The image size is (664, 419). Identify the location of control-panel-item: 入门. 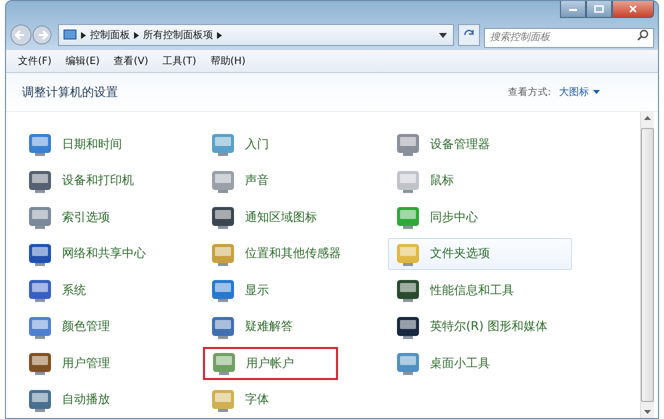
(292, 144).